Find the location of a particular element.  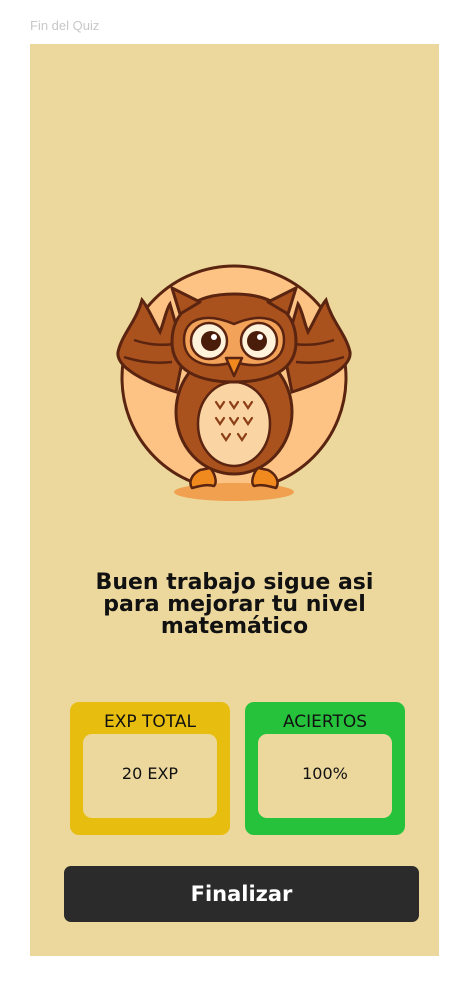

exp-total-label: EXP TOTAL is located at coordinates (150, 722).